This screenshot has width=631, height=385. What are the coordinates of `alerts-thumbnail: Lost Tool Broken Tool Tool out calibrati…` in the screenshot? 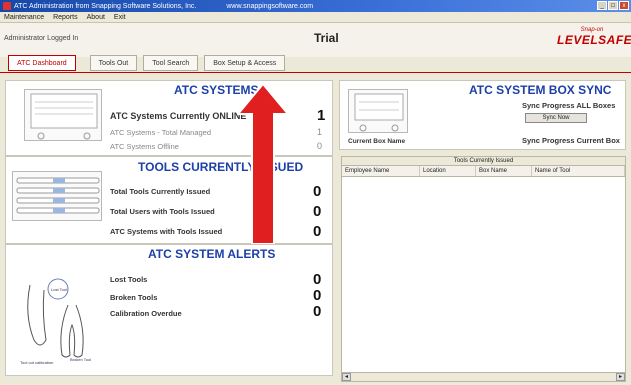 It's located at (61, 315).